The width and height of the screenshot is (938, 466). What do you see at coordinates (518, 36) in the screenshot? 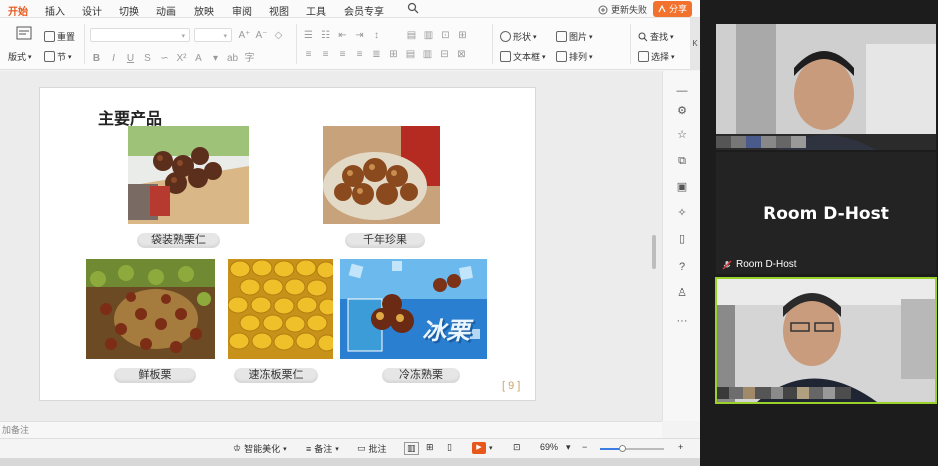
I see `shape-button: 形状 ▾` at bounding box center [518, 36].